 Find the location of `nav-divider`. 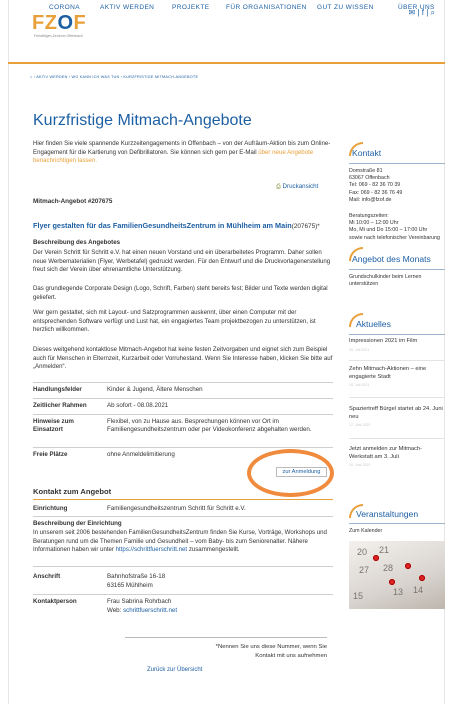

nav-divider is located at coordinates (226, 63).